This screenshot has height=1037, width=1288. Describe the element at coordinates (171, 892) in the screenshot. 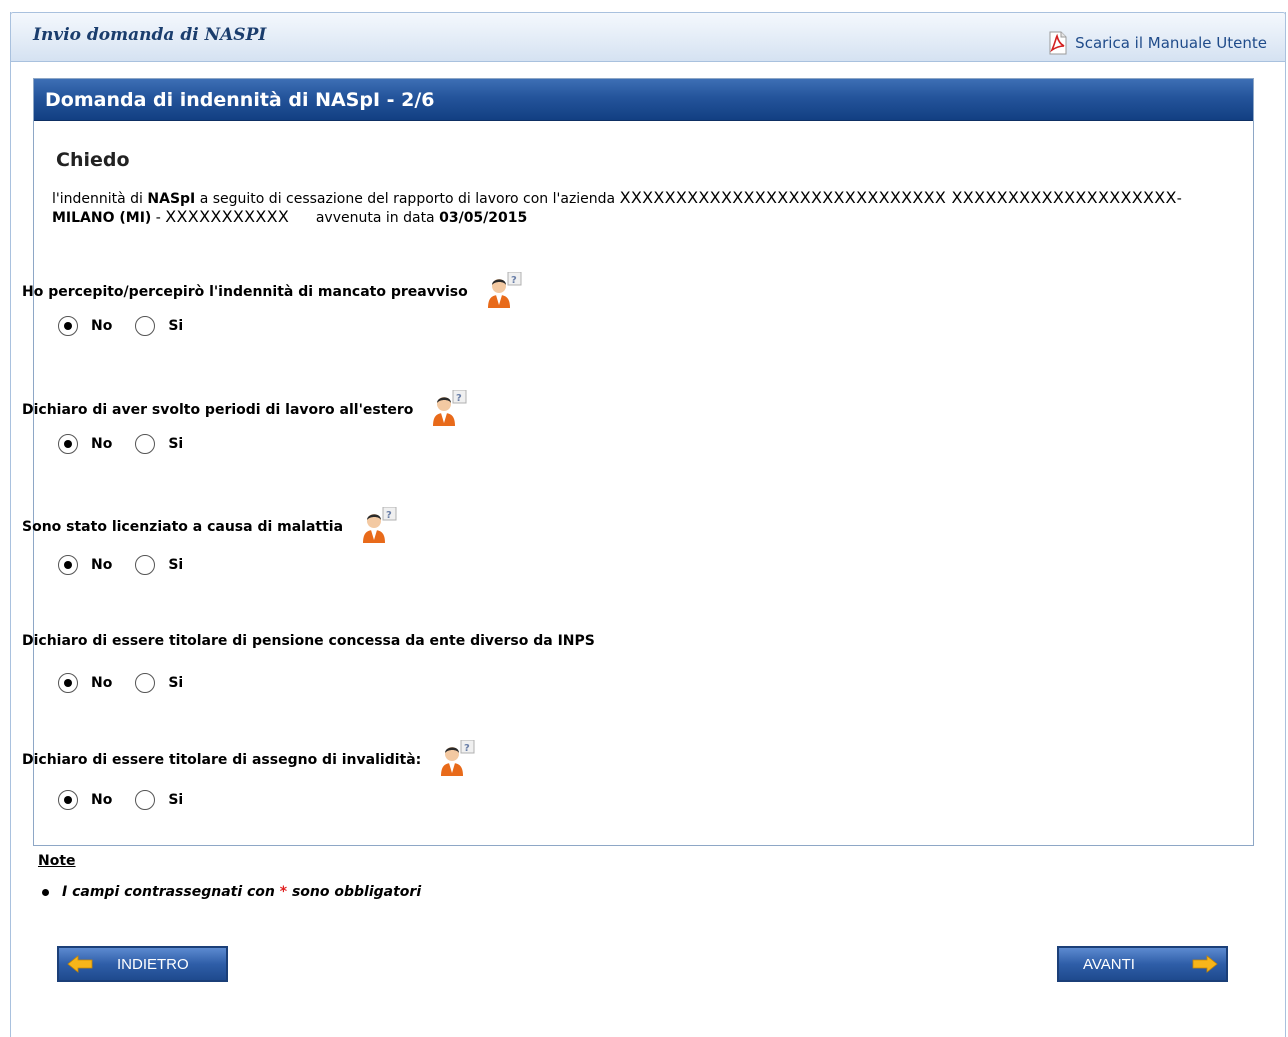

I see `notes-text-before: I campi contrassegnati con` at that location.